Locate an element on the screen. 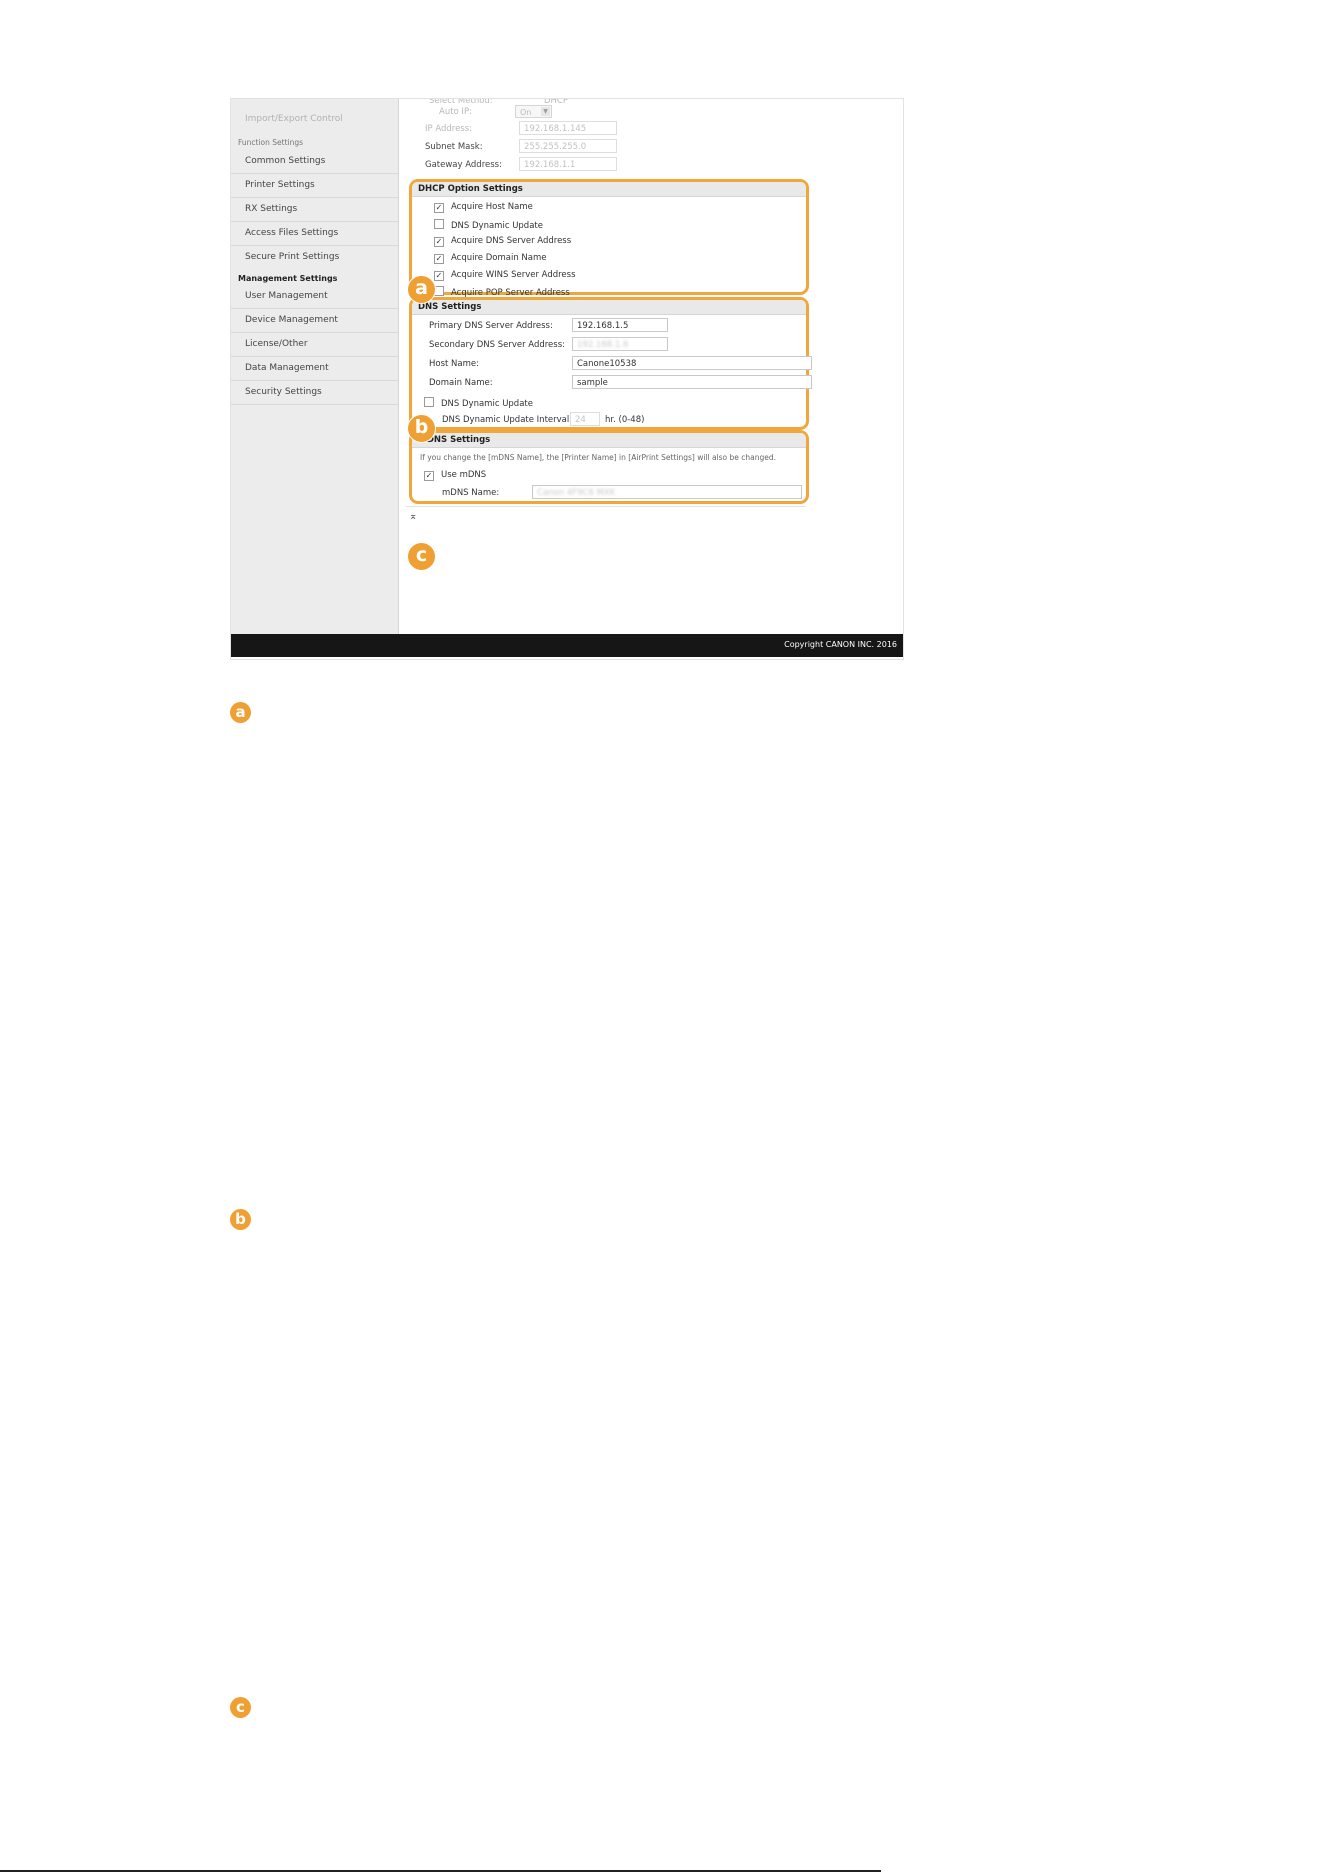 The height and width of the screenshot is (1872, 1324). sidebar-heading-function-settings: Function Settings is located at coordinates (271, 142).